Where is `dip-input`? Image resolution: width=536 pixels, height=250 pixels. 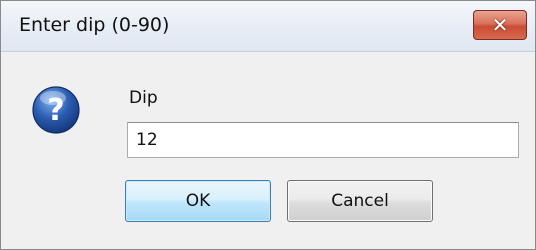 dip-input is located at coordinates (323, 140).